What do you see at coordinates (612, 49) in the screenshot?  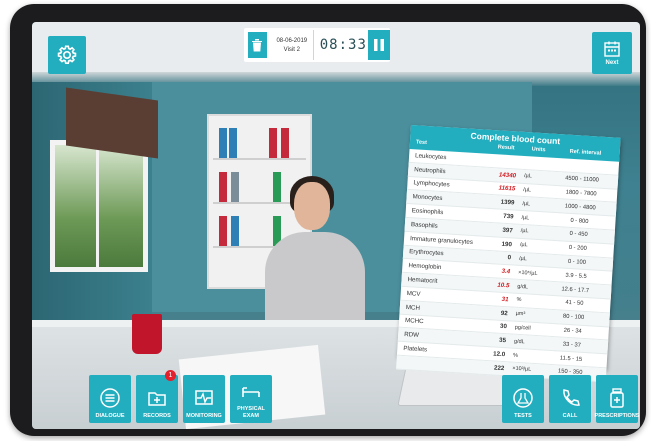 I see `calendar-icon` at bounding box center [612, 49].